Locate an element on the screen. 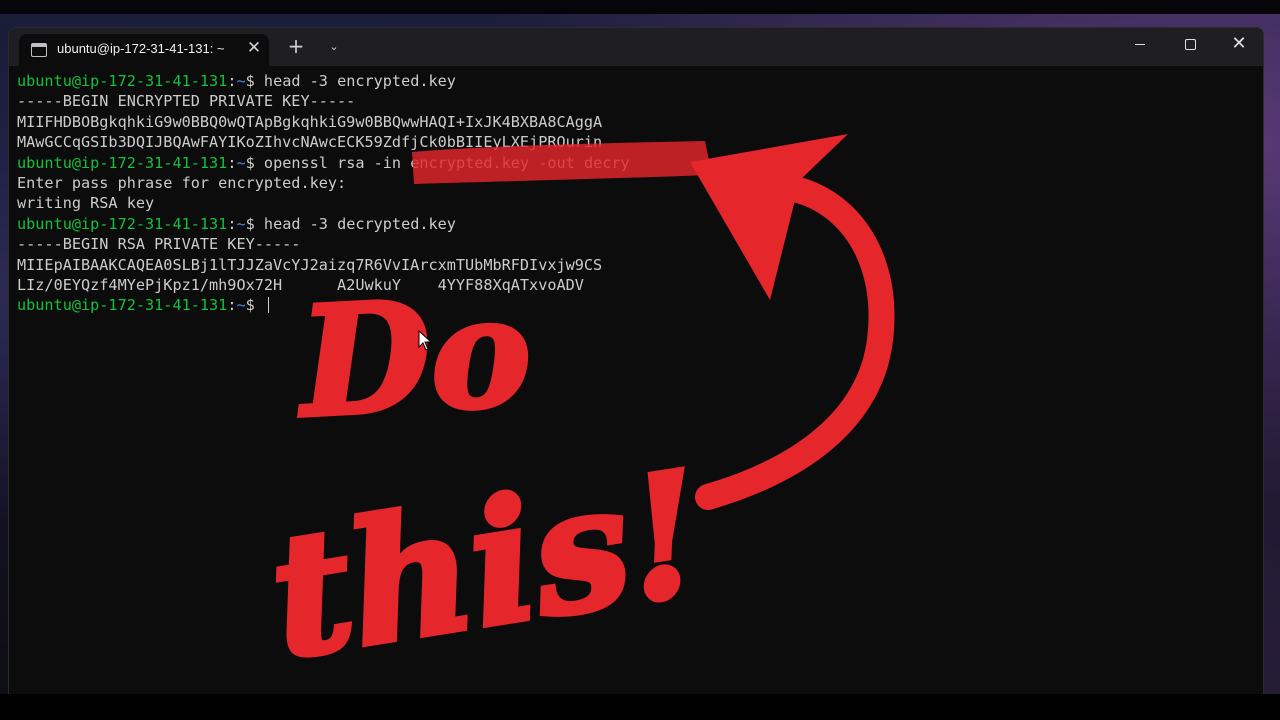  minimize-button is located at coordinates (1140, 44).